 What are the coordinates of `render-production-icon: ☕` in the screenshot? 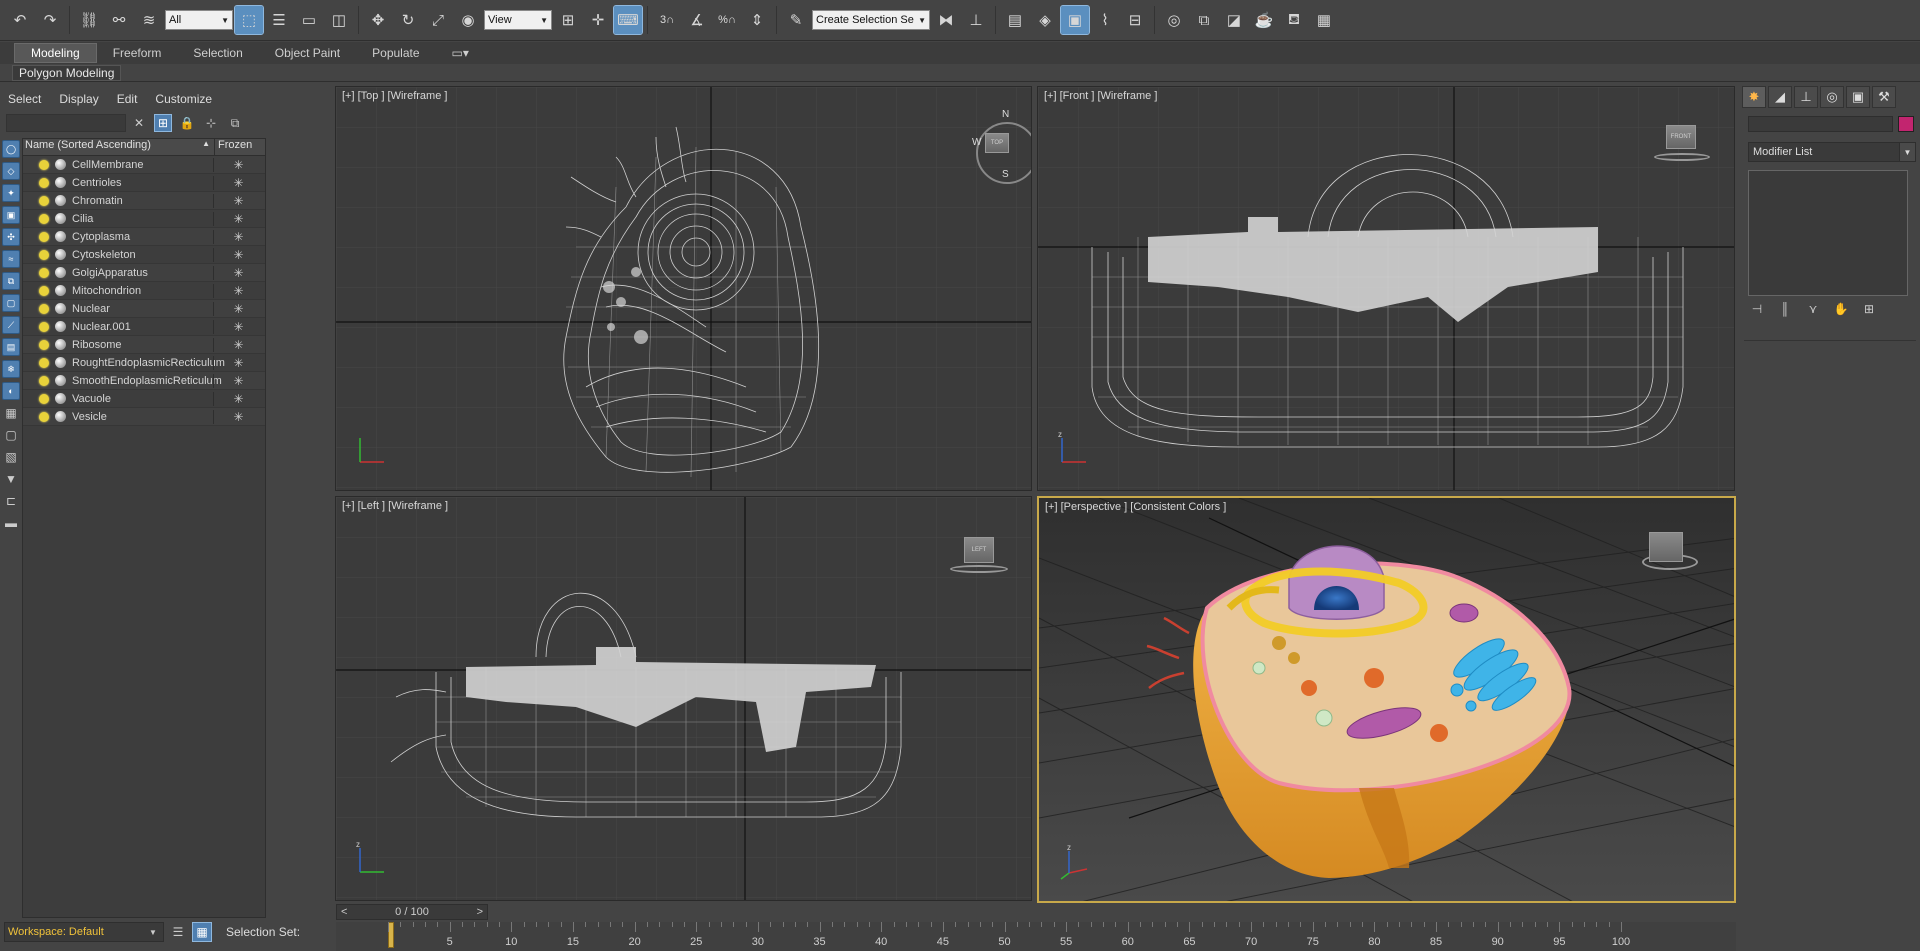 It's located at (1264, 20).